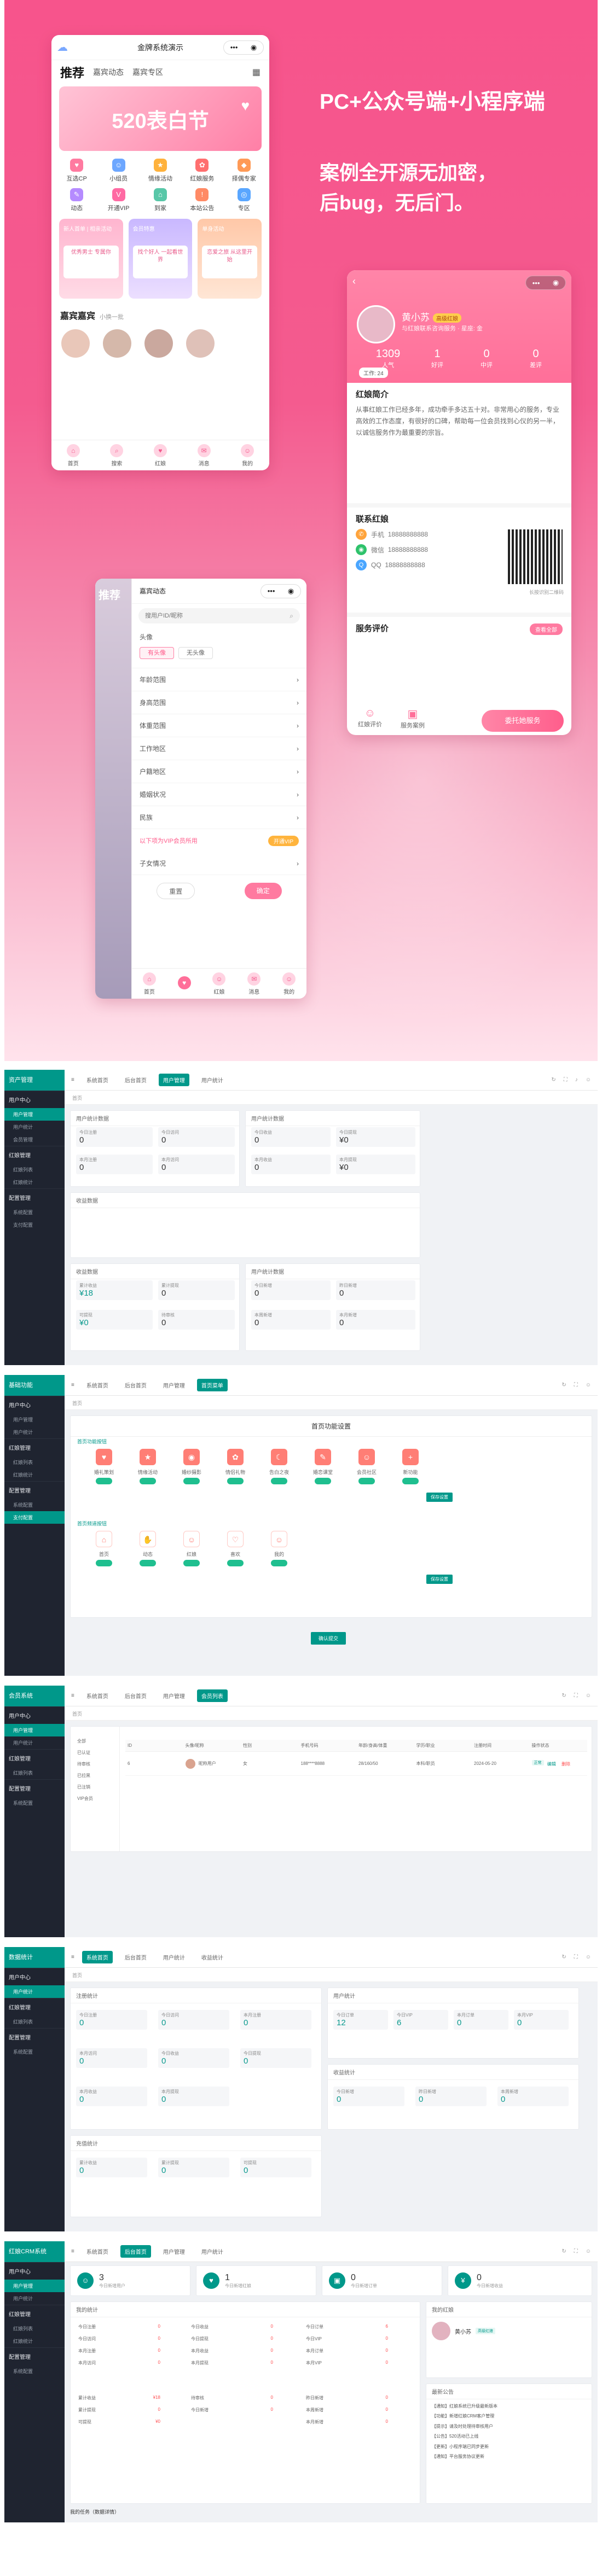 The image size is (602, 2576). Describe the element at coordinates (244, 171) in the screenshot. I see `icon-expert: ◆ 择偶专家` at that location.